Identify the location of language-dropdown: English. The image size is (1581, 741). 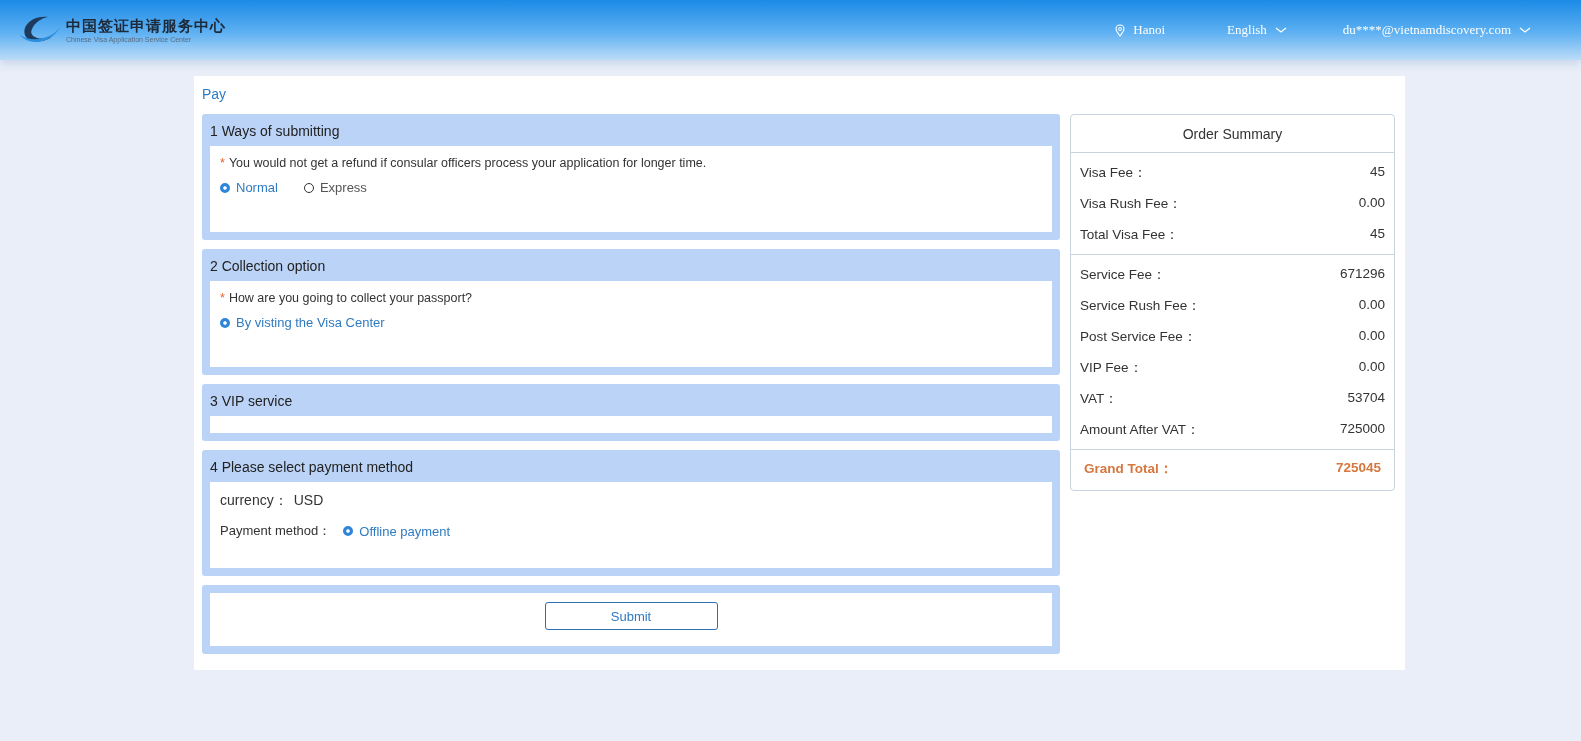
(1257, 30).